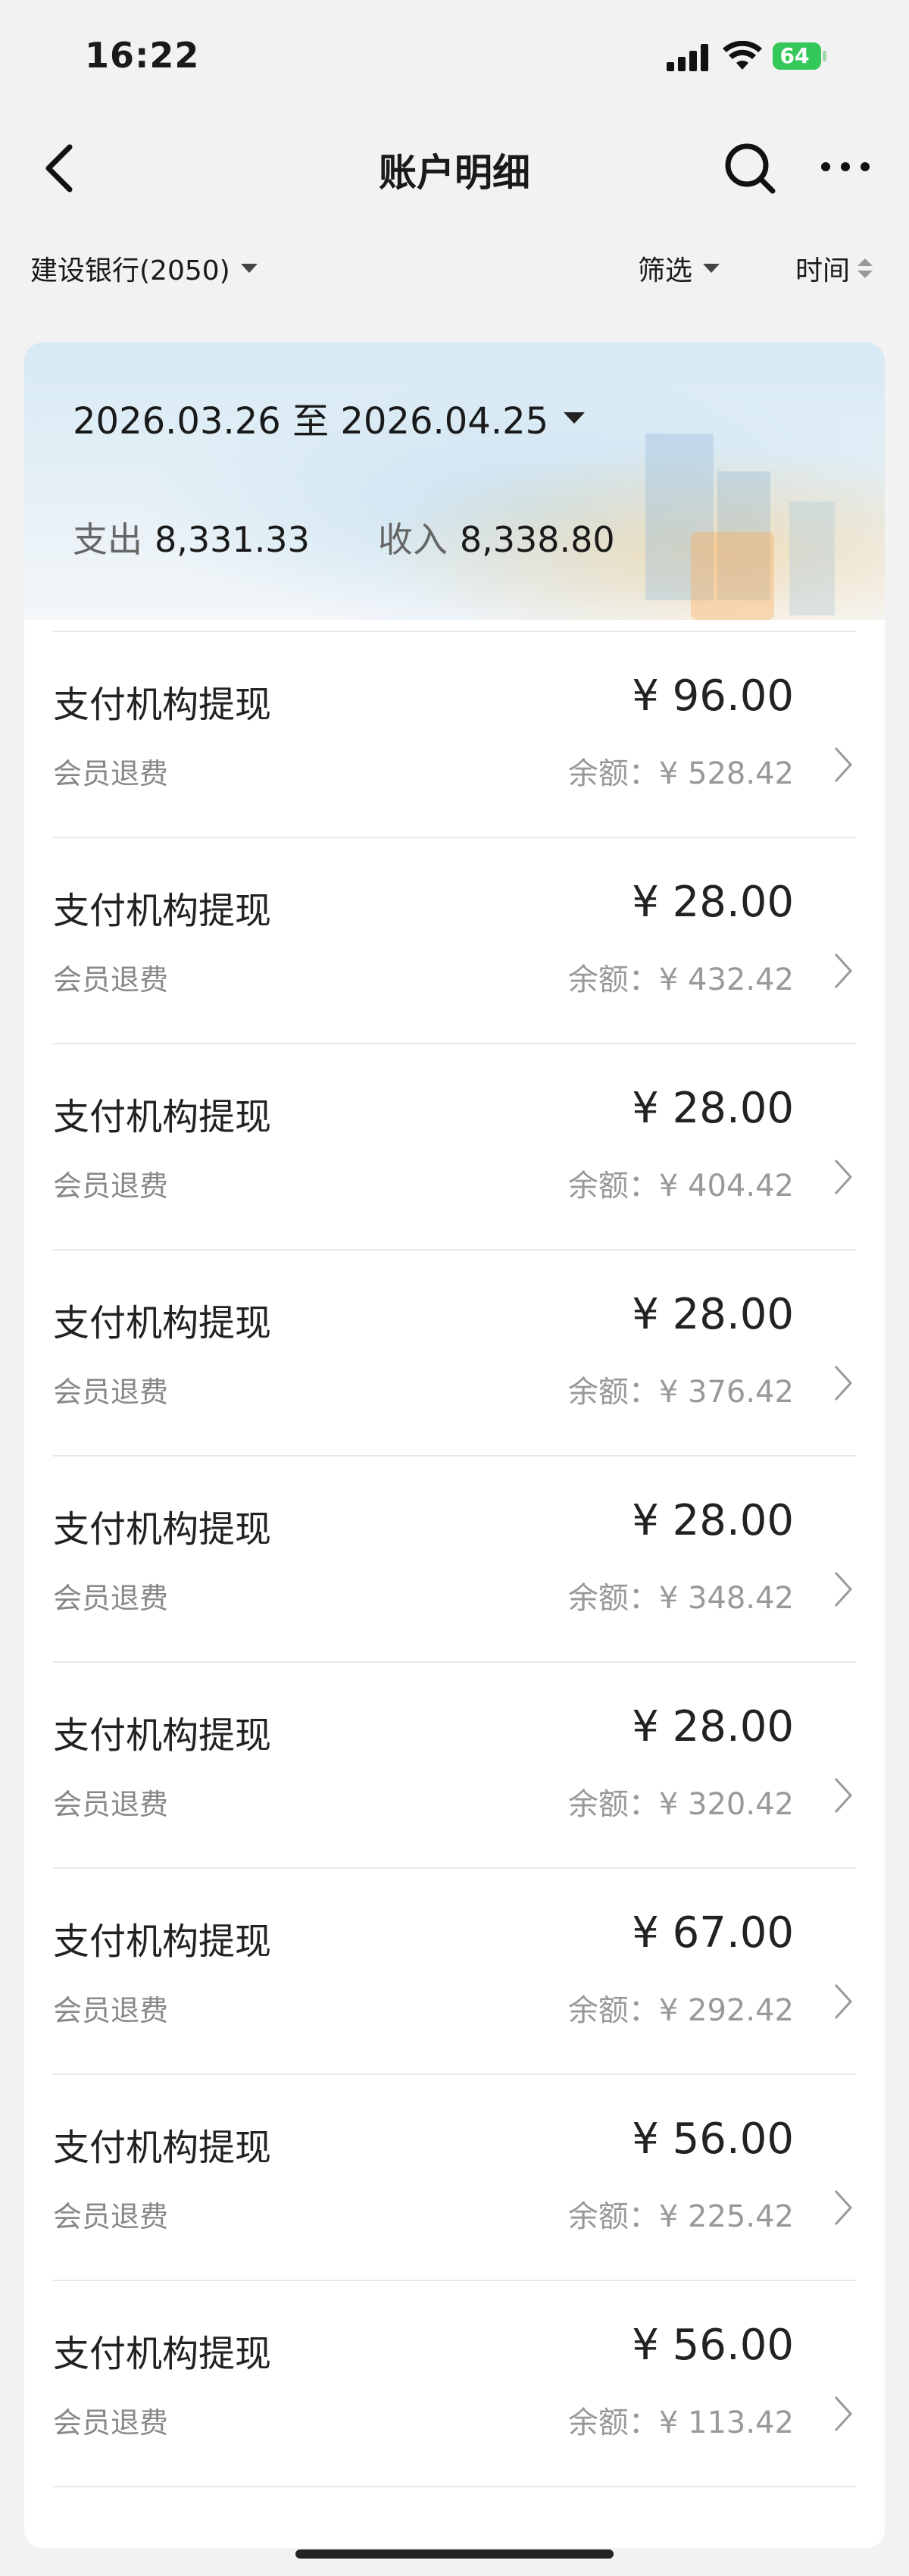 This screenshot has width=909, height=2576. I want to click on bank-account-selector: 建设银行(2050), so click(144, 268).